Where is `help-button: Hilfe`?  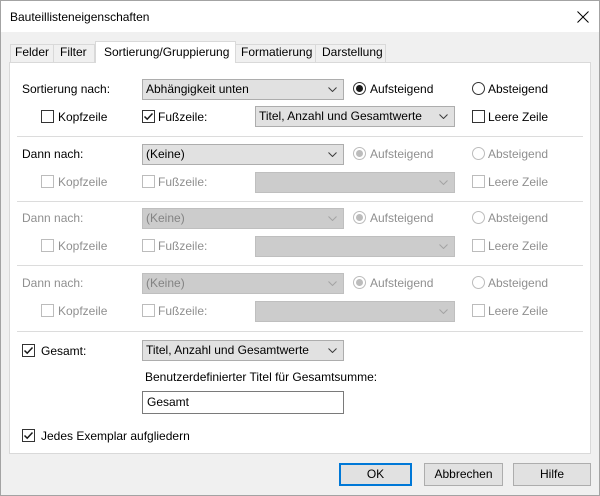
help-button: Hilfe is located at coordinates (552, 474).